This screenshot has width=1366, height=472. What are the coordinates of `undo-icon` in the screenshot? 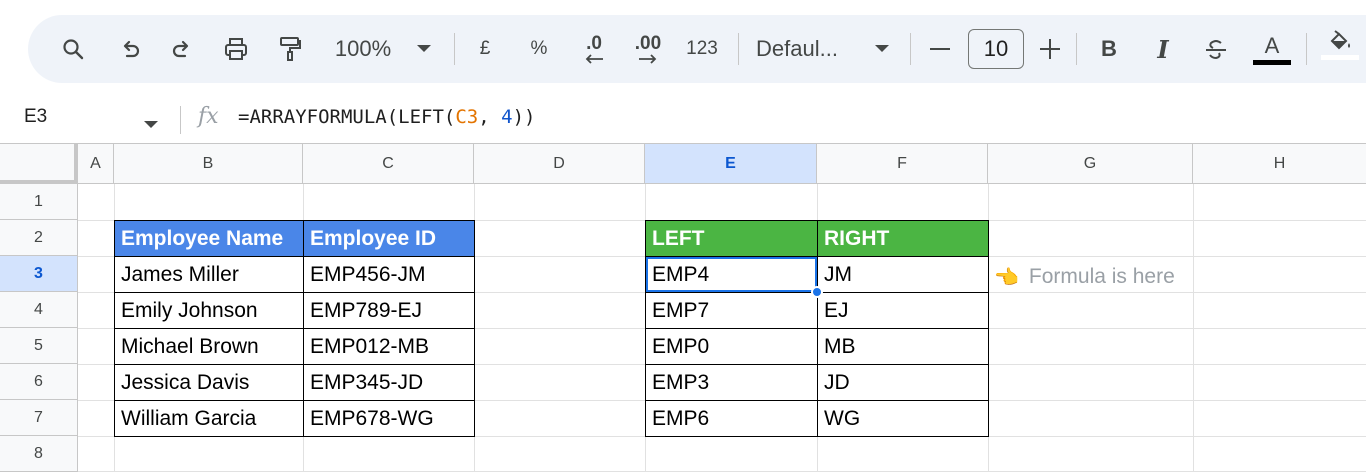 It's located at (130, 49).